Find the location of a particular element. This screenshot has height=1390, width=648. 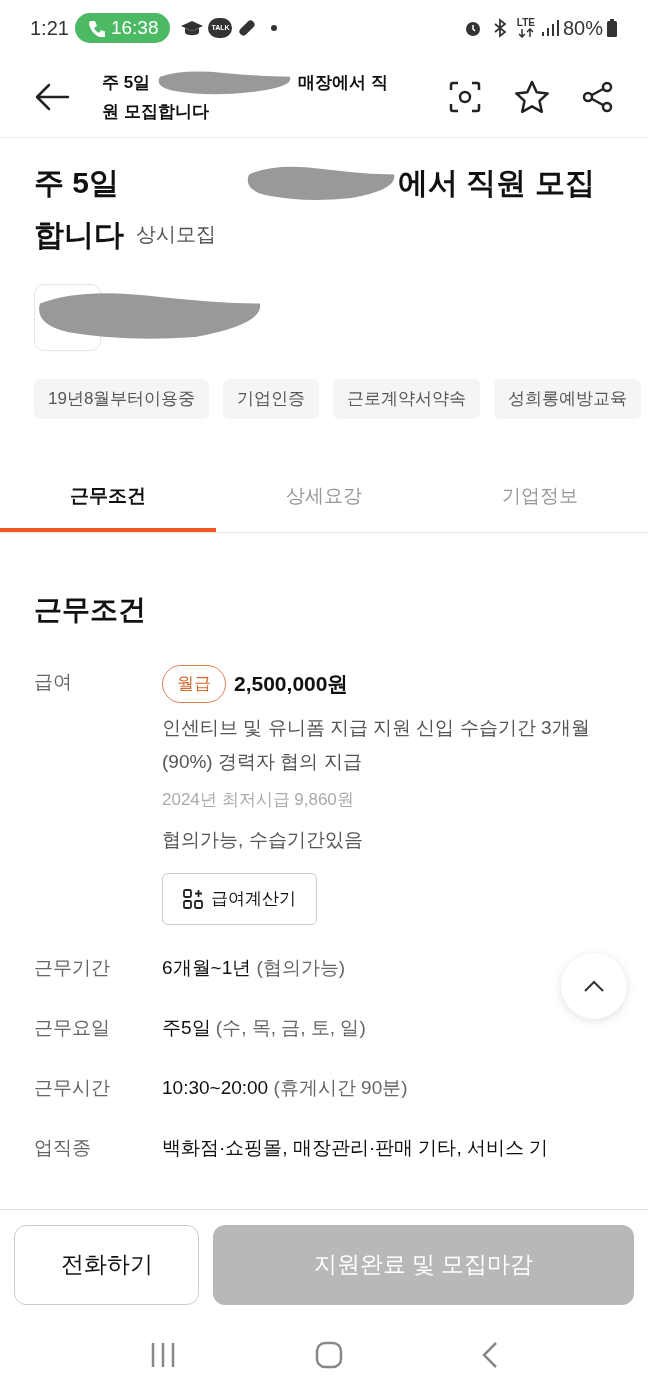

tag: 근로계약서약속 is located at coordinates (407, 399).